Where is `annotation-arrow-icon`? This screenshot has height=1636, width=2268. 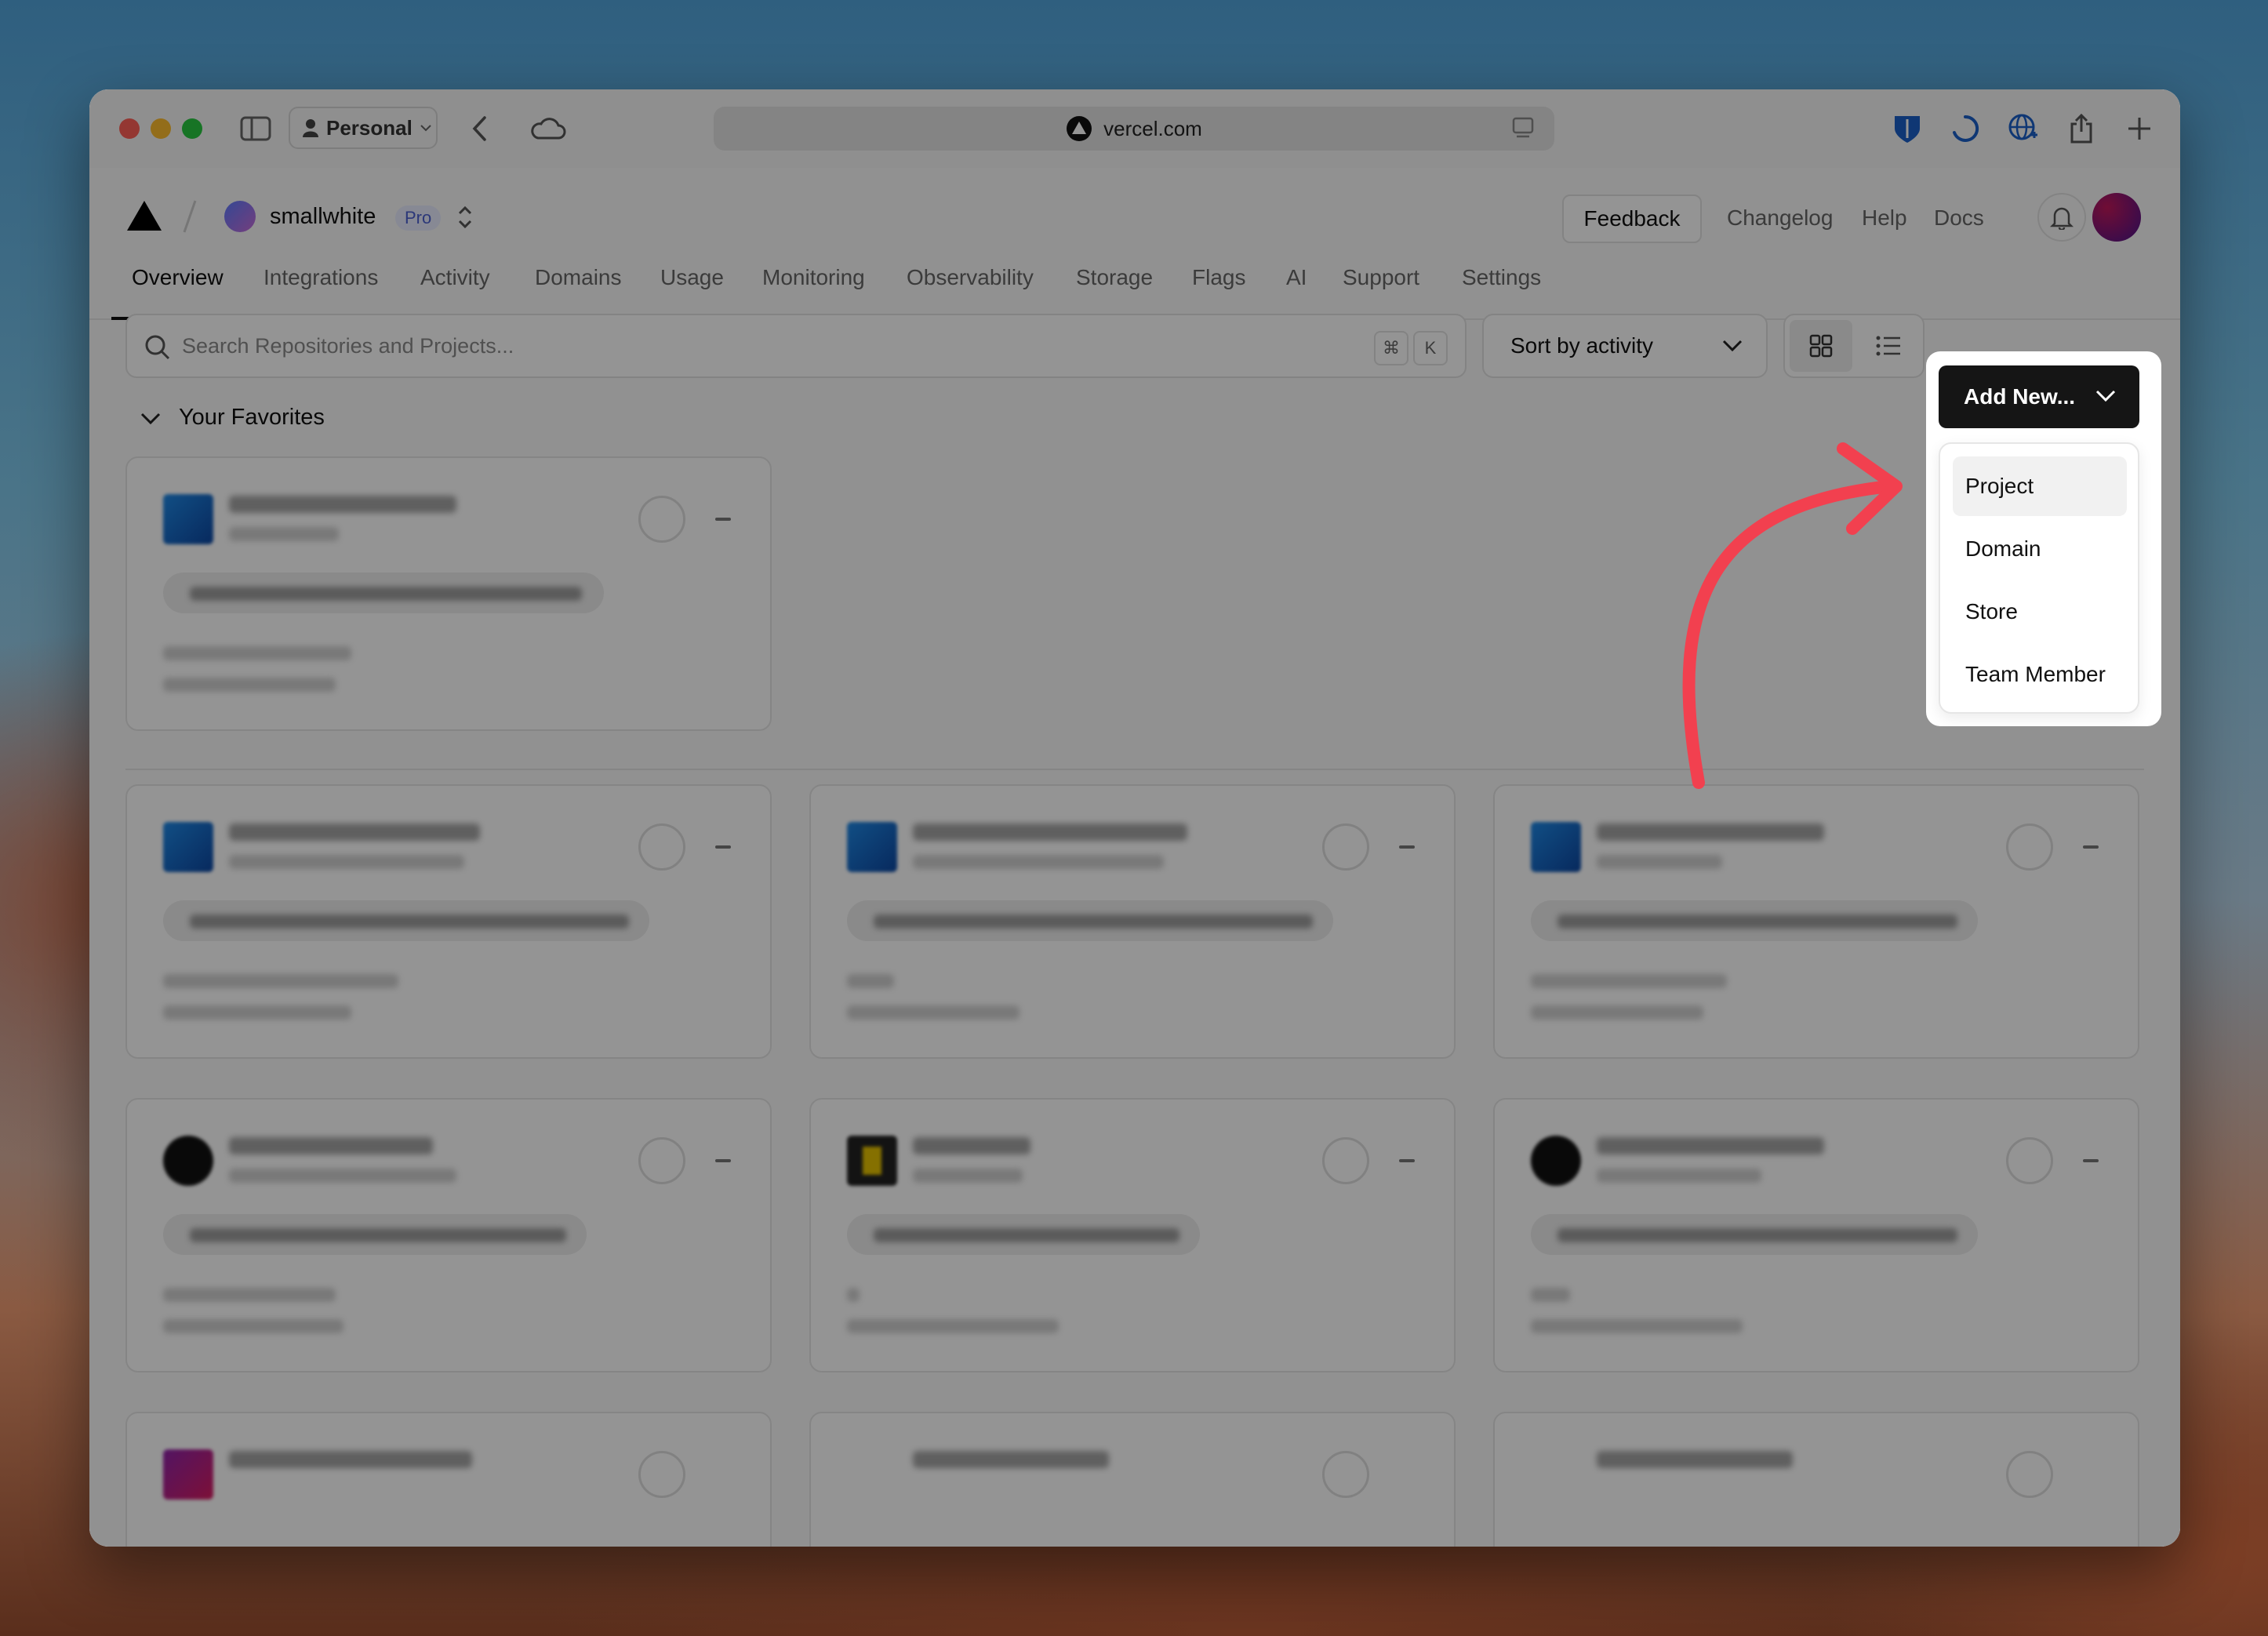
annotation-arrow-icon is located at coordinates (1793, 615).